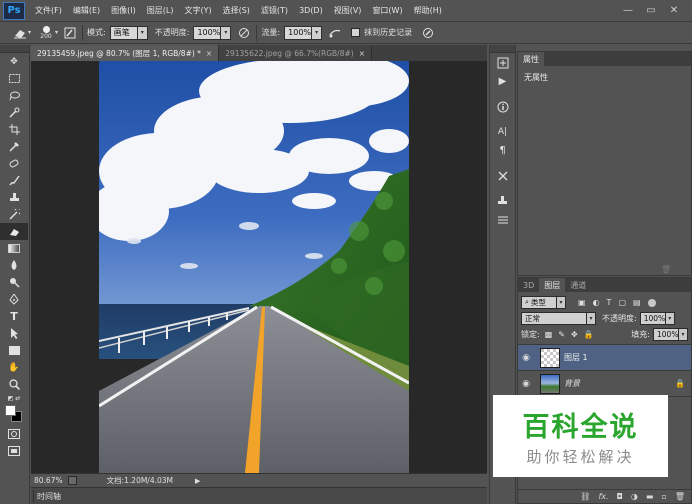  Describe the element at coordinates (14, 129) in the screenshot. I see `crop-tool-icon` at that location.